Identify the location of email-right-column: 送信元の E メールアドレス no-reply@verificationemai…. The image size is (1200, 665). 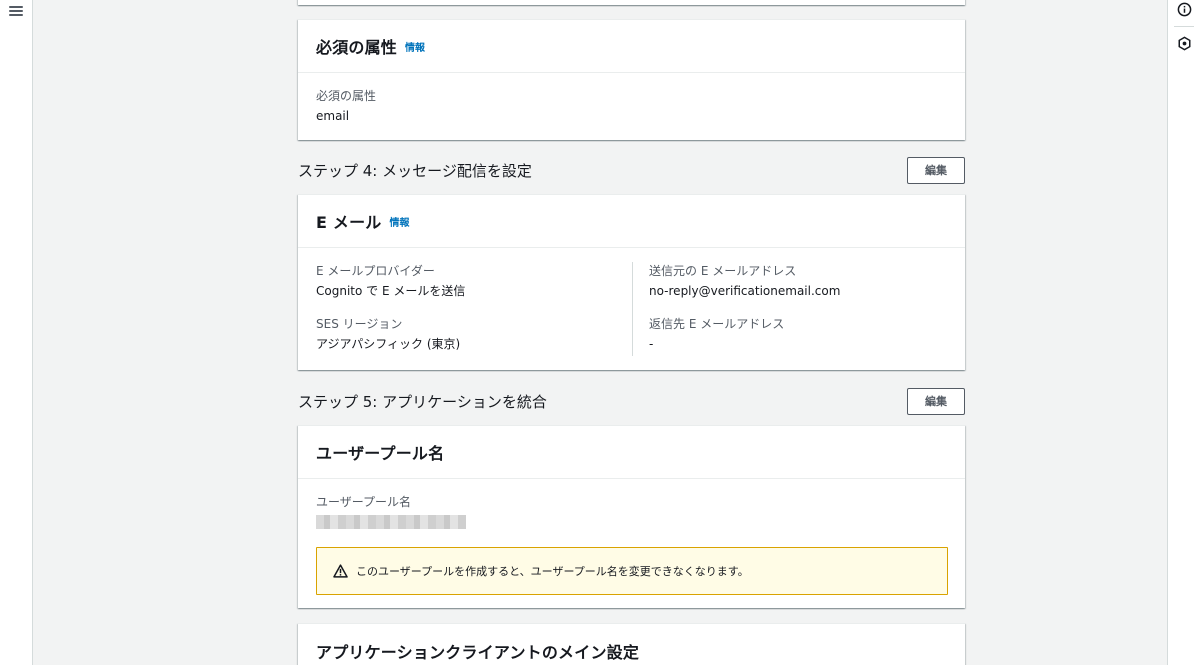
(789, 307).